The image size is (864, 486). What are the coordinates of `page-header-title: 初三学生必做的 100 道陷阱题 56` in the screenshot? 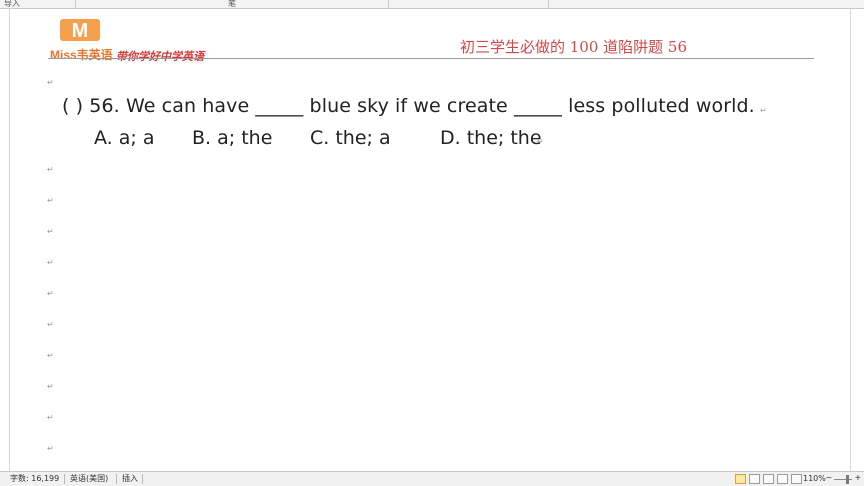 It's located at (574, 47).